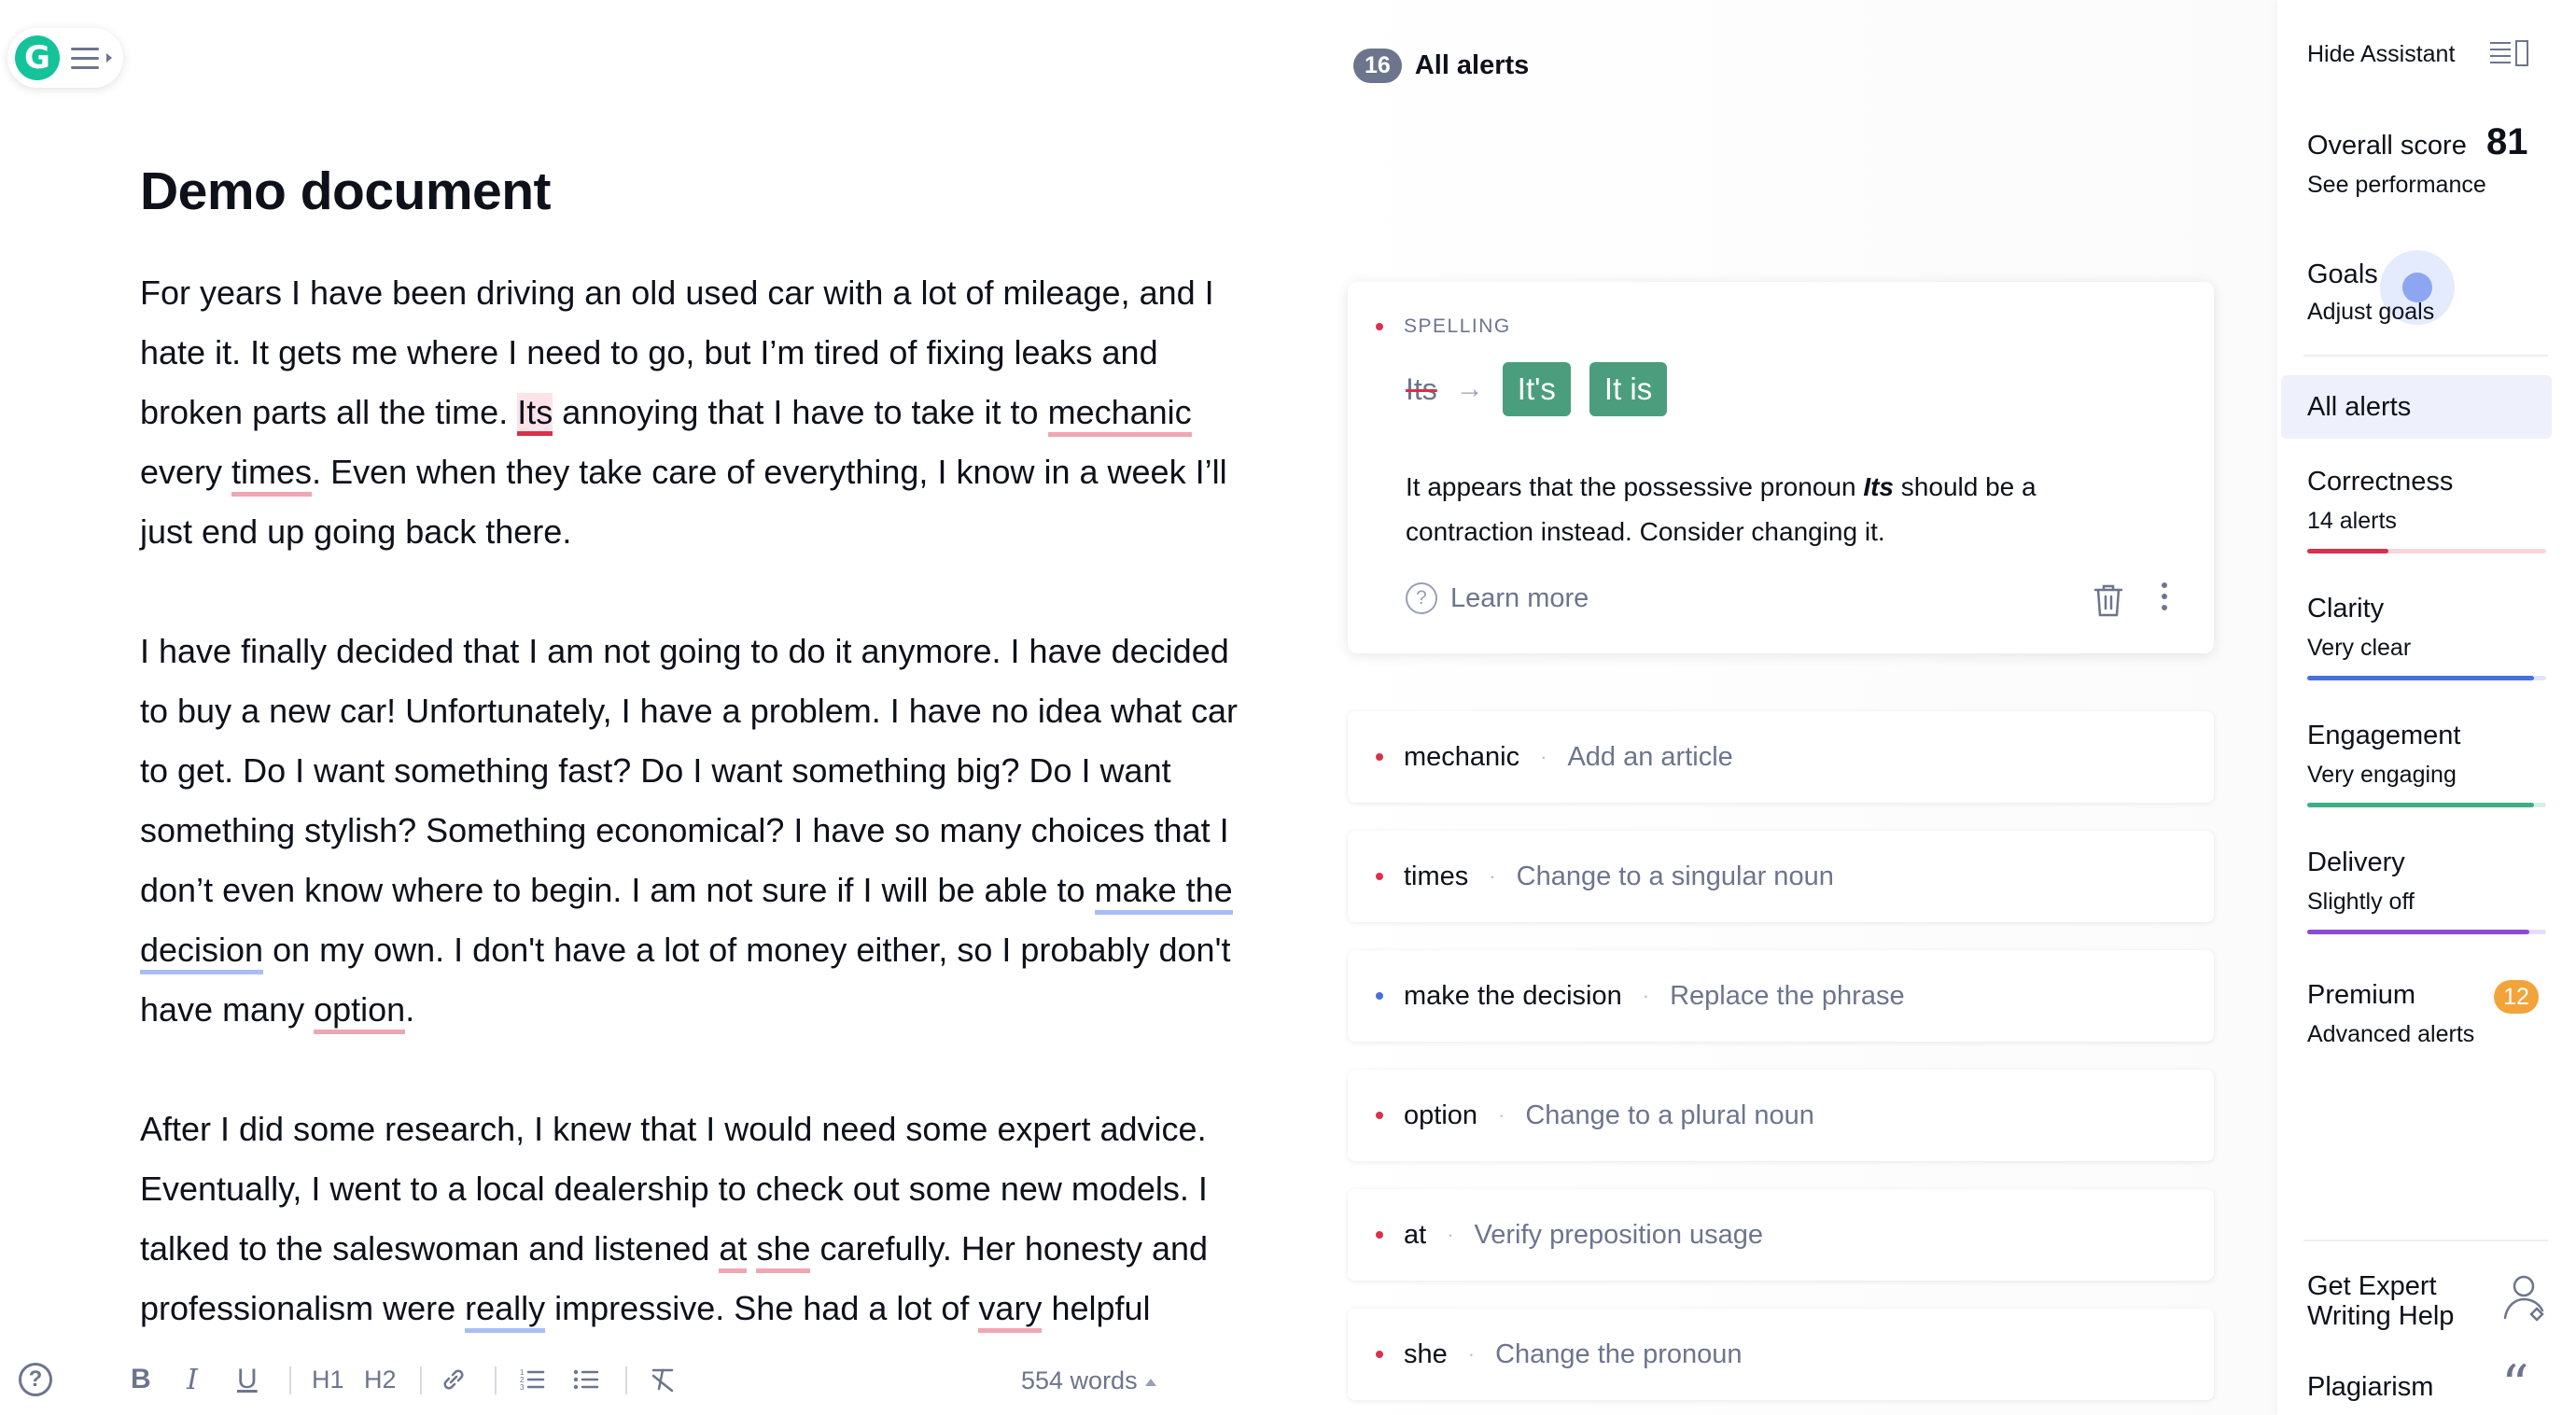 The image size is (2576, 1415). I want to click on category-label: SPELLING, so click(1457, 326).